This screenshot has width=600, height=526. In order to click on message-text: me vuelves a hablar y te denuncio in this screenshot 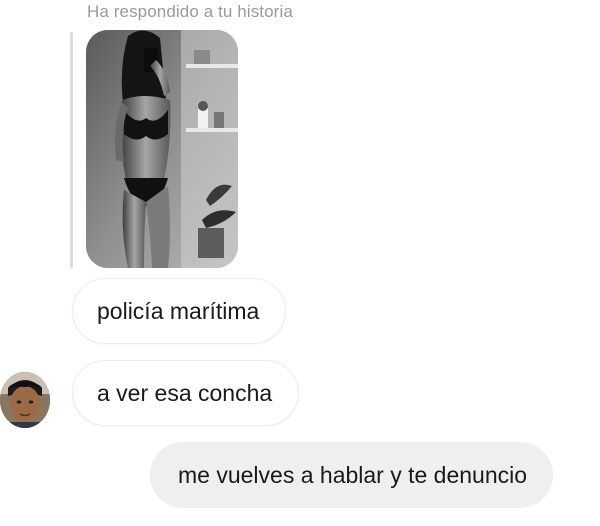, I will do `click(353, 474)`.